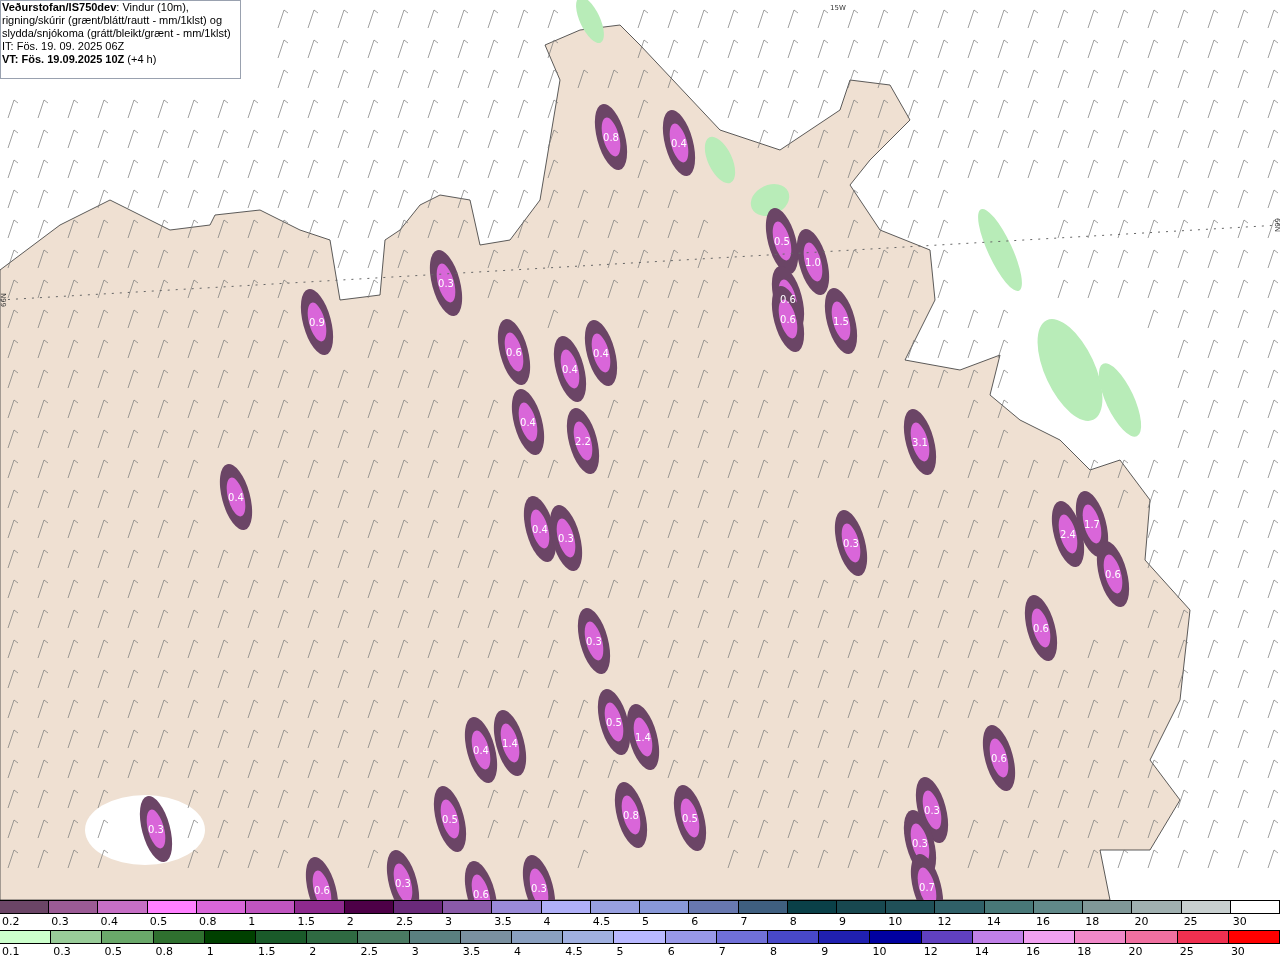 The image size is (1280, 958). What do you see at coordinates (1190, 921) in the screenshot?
I see `legend-label: 25` at bounding box center [1190, 921].